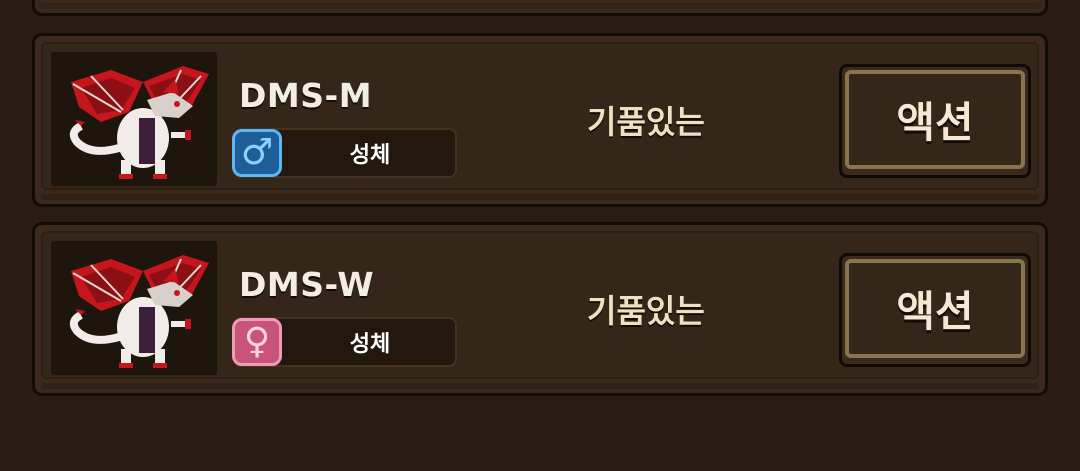 The image size is (1080, 471). Describe the element at coordinates (306, 95) in the screenshot. I see `dragon-name: DMS-M` at that location.